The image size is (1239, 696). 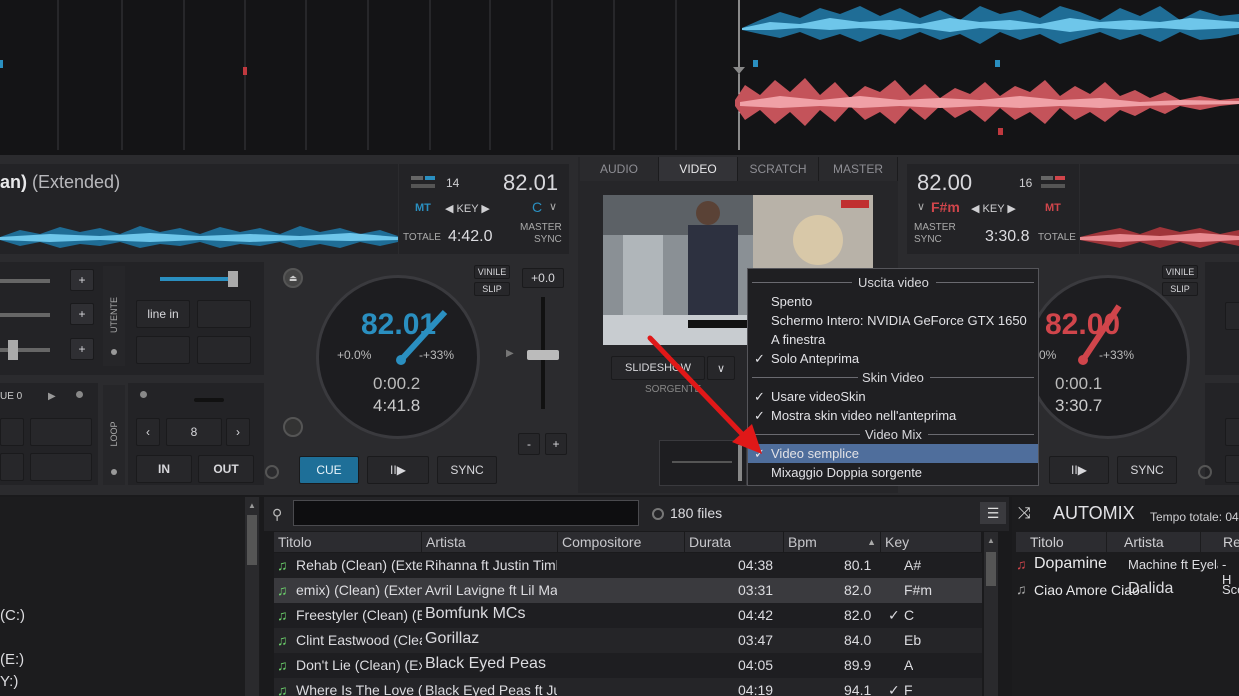 I want to click on sidebar-item-e-drive: (E:), so click(x=12, y=659).